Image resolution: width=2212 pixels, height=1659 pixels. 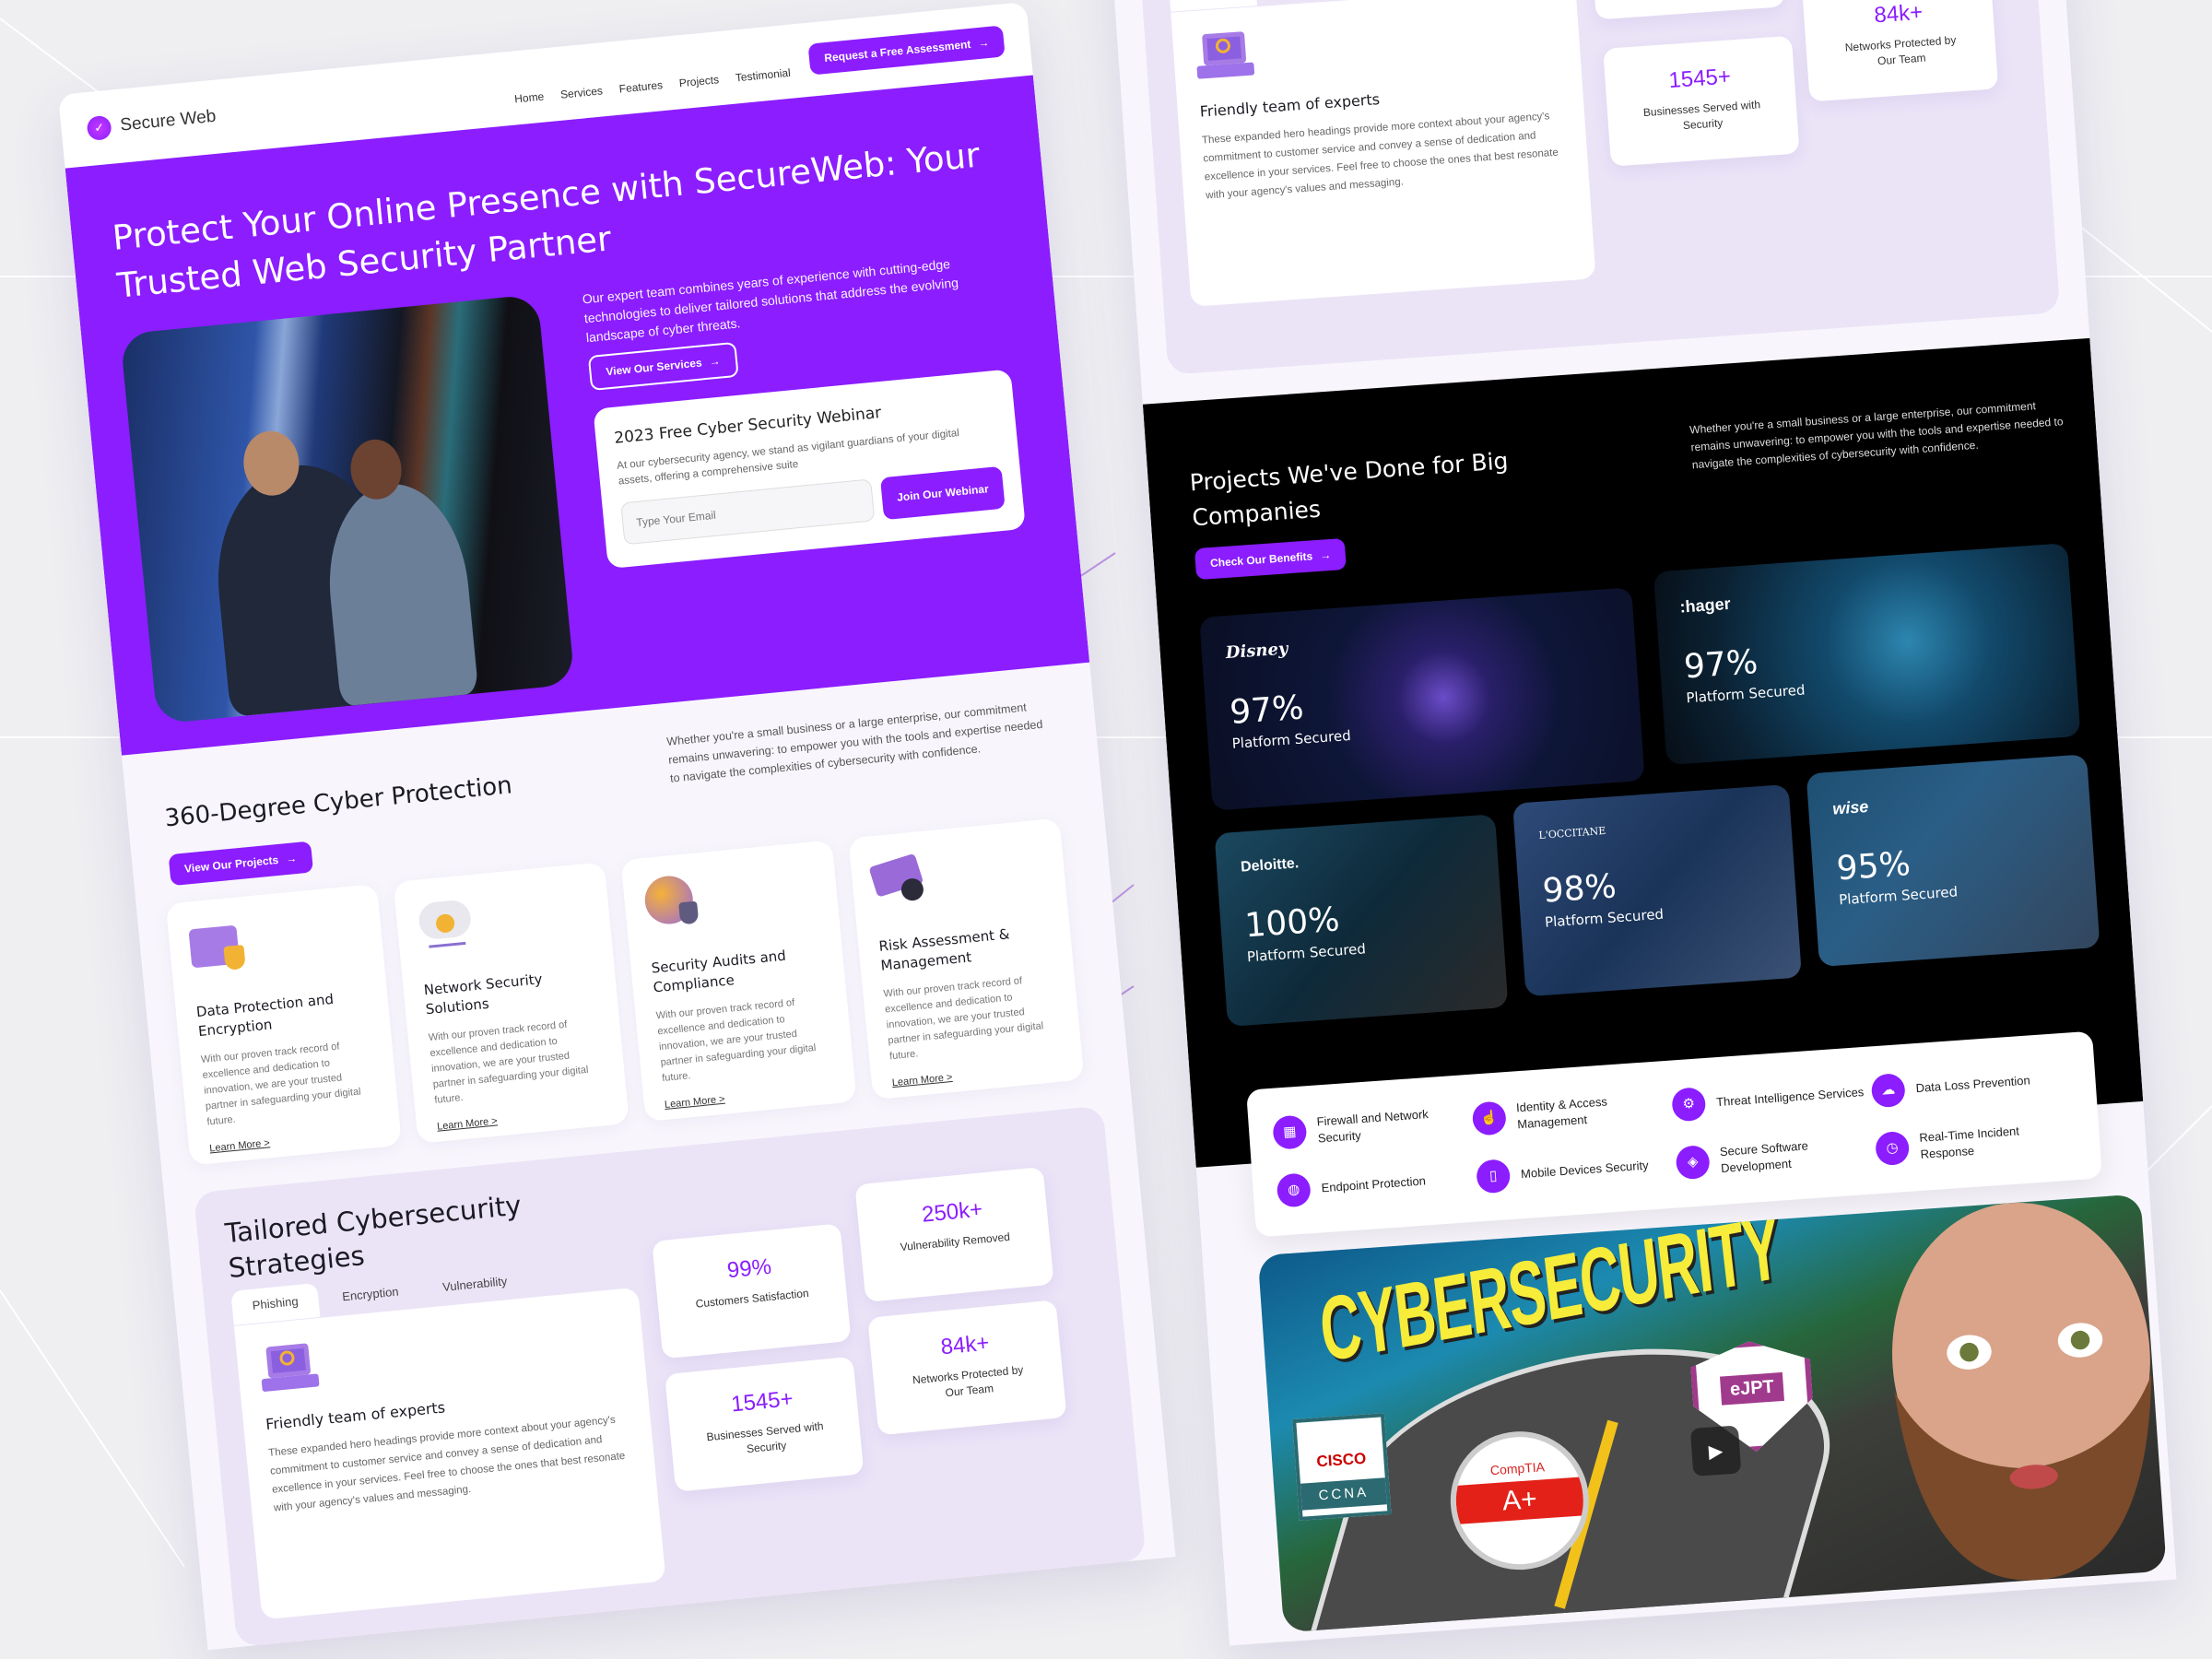 I want to click on feature-item: ▯ Mobile Devices Security, so click(x=1576, y=1169).